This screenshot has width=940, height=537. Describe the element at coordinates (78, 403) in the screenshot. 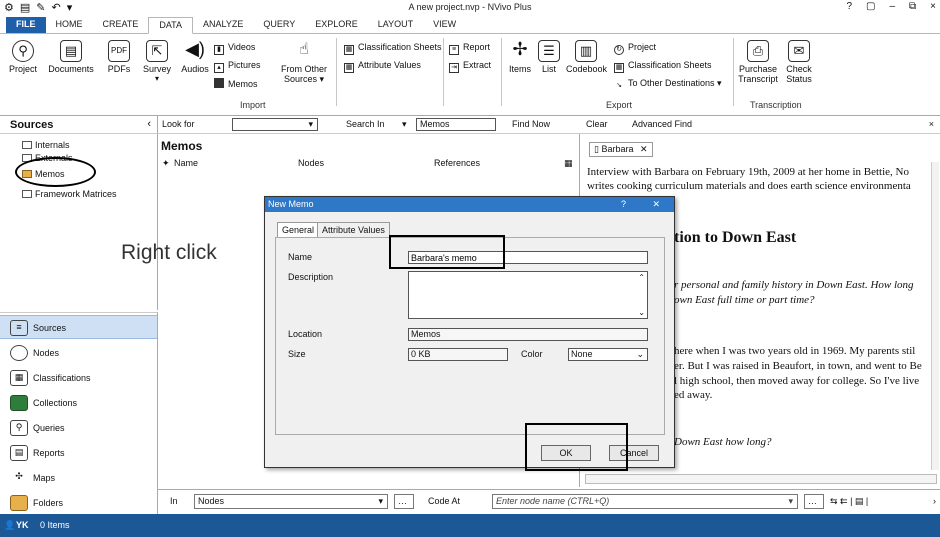

I see `nav-item-collections: Collections` at that location.